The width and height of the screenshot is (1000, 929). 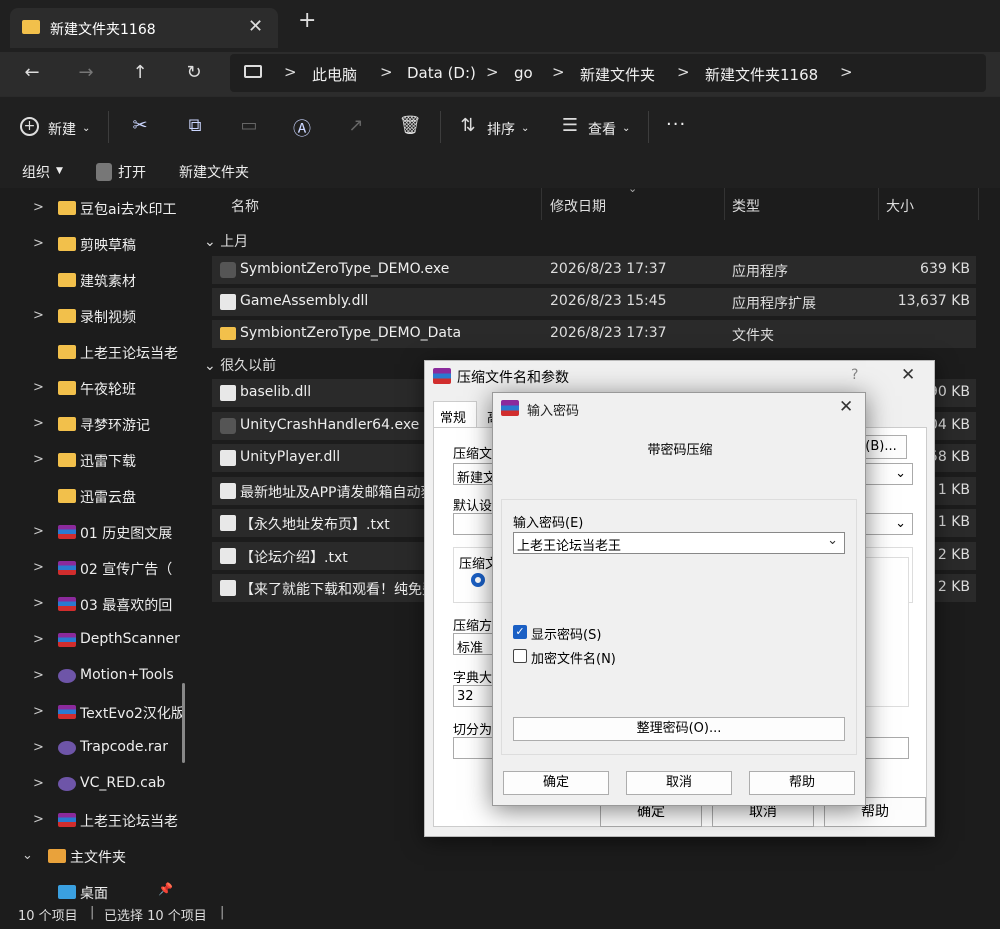 What do you see at coordinates (953, 587) in the screenshot?
I see `file-size: 2 KB` at bounding box center [953, 587].